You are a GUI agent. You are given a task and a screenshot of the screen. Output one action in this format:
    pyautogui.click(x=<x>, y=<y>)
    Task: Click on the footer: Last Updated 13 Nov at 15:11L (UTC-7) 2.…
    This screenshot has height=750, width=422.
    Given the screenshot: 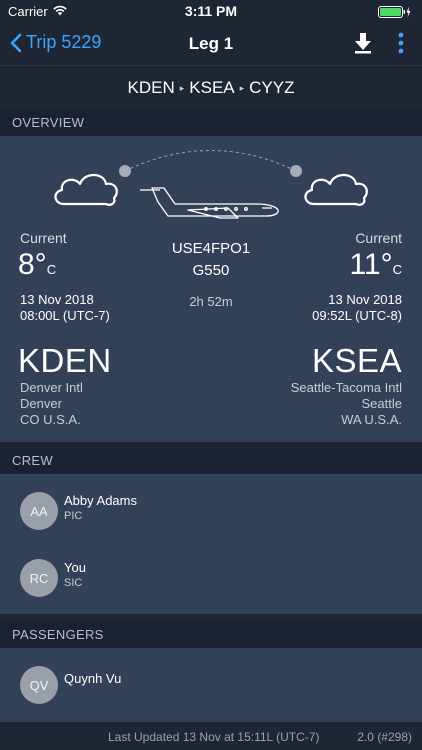 What is the action you would take?
    pyautogui.click(x=211, y=736)
    